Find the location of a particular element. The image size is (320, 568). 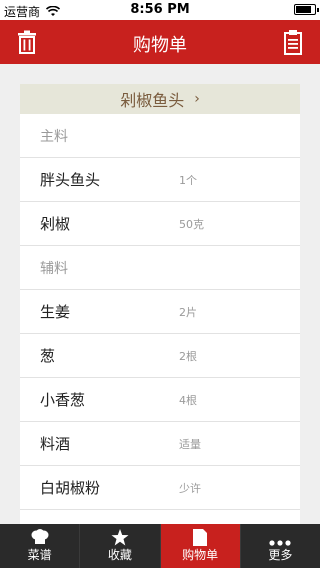

status-time: 8:56 PM is located at coordinates (160, 9).